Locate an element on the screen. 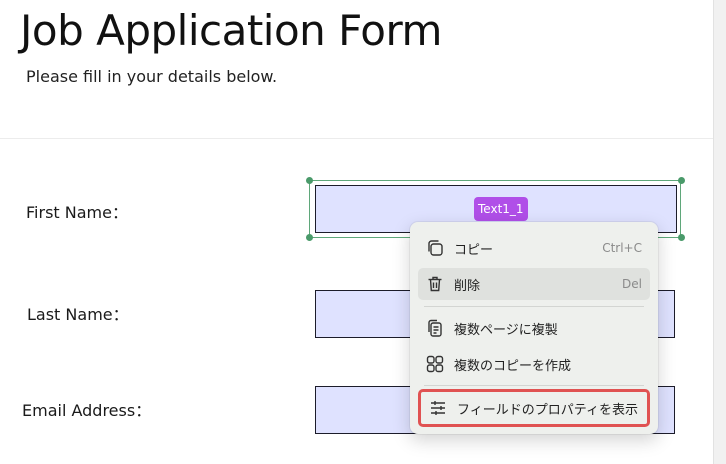  scrollbar is located at coordinates (719, 232).